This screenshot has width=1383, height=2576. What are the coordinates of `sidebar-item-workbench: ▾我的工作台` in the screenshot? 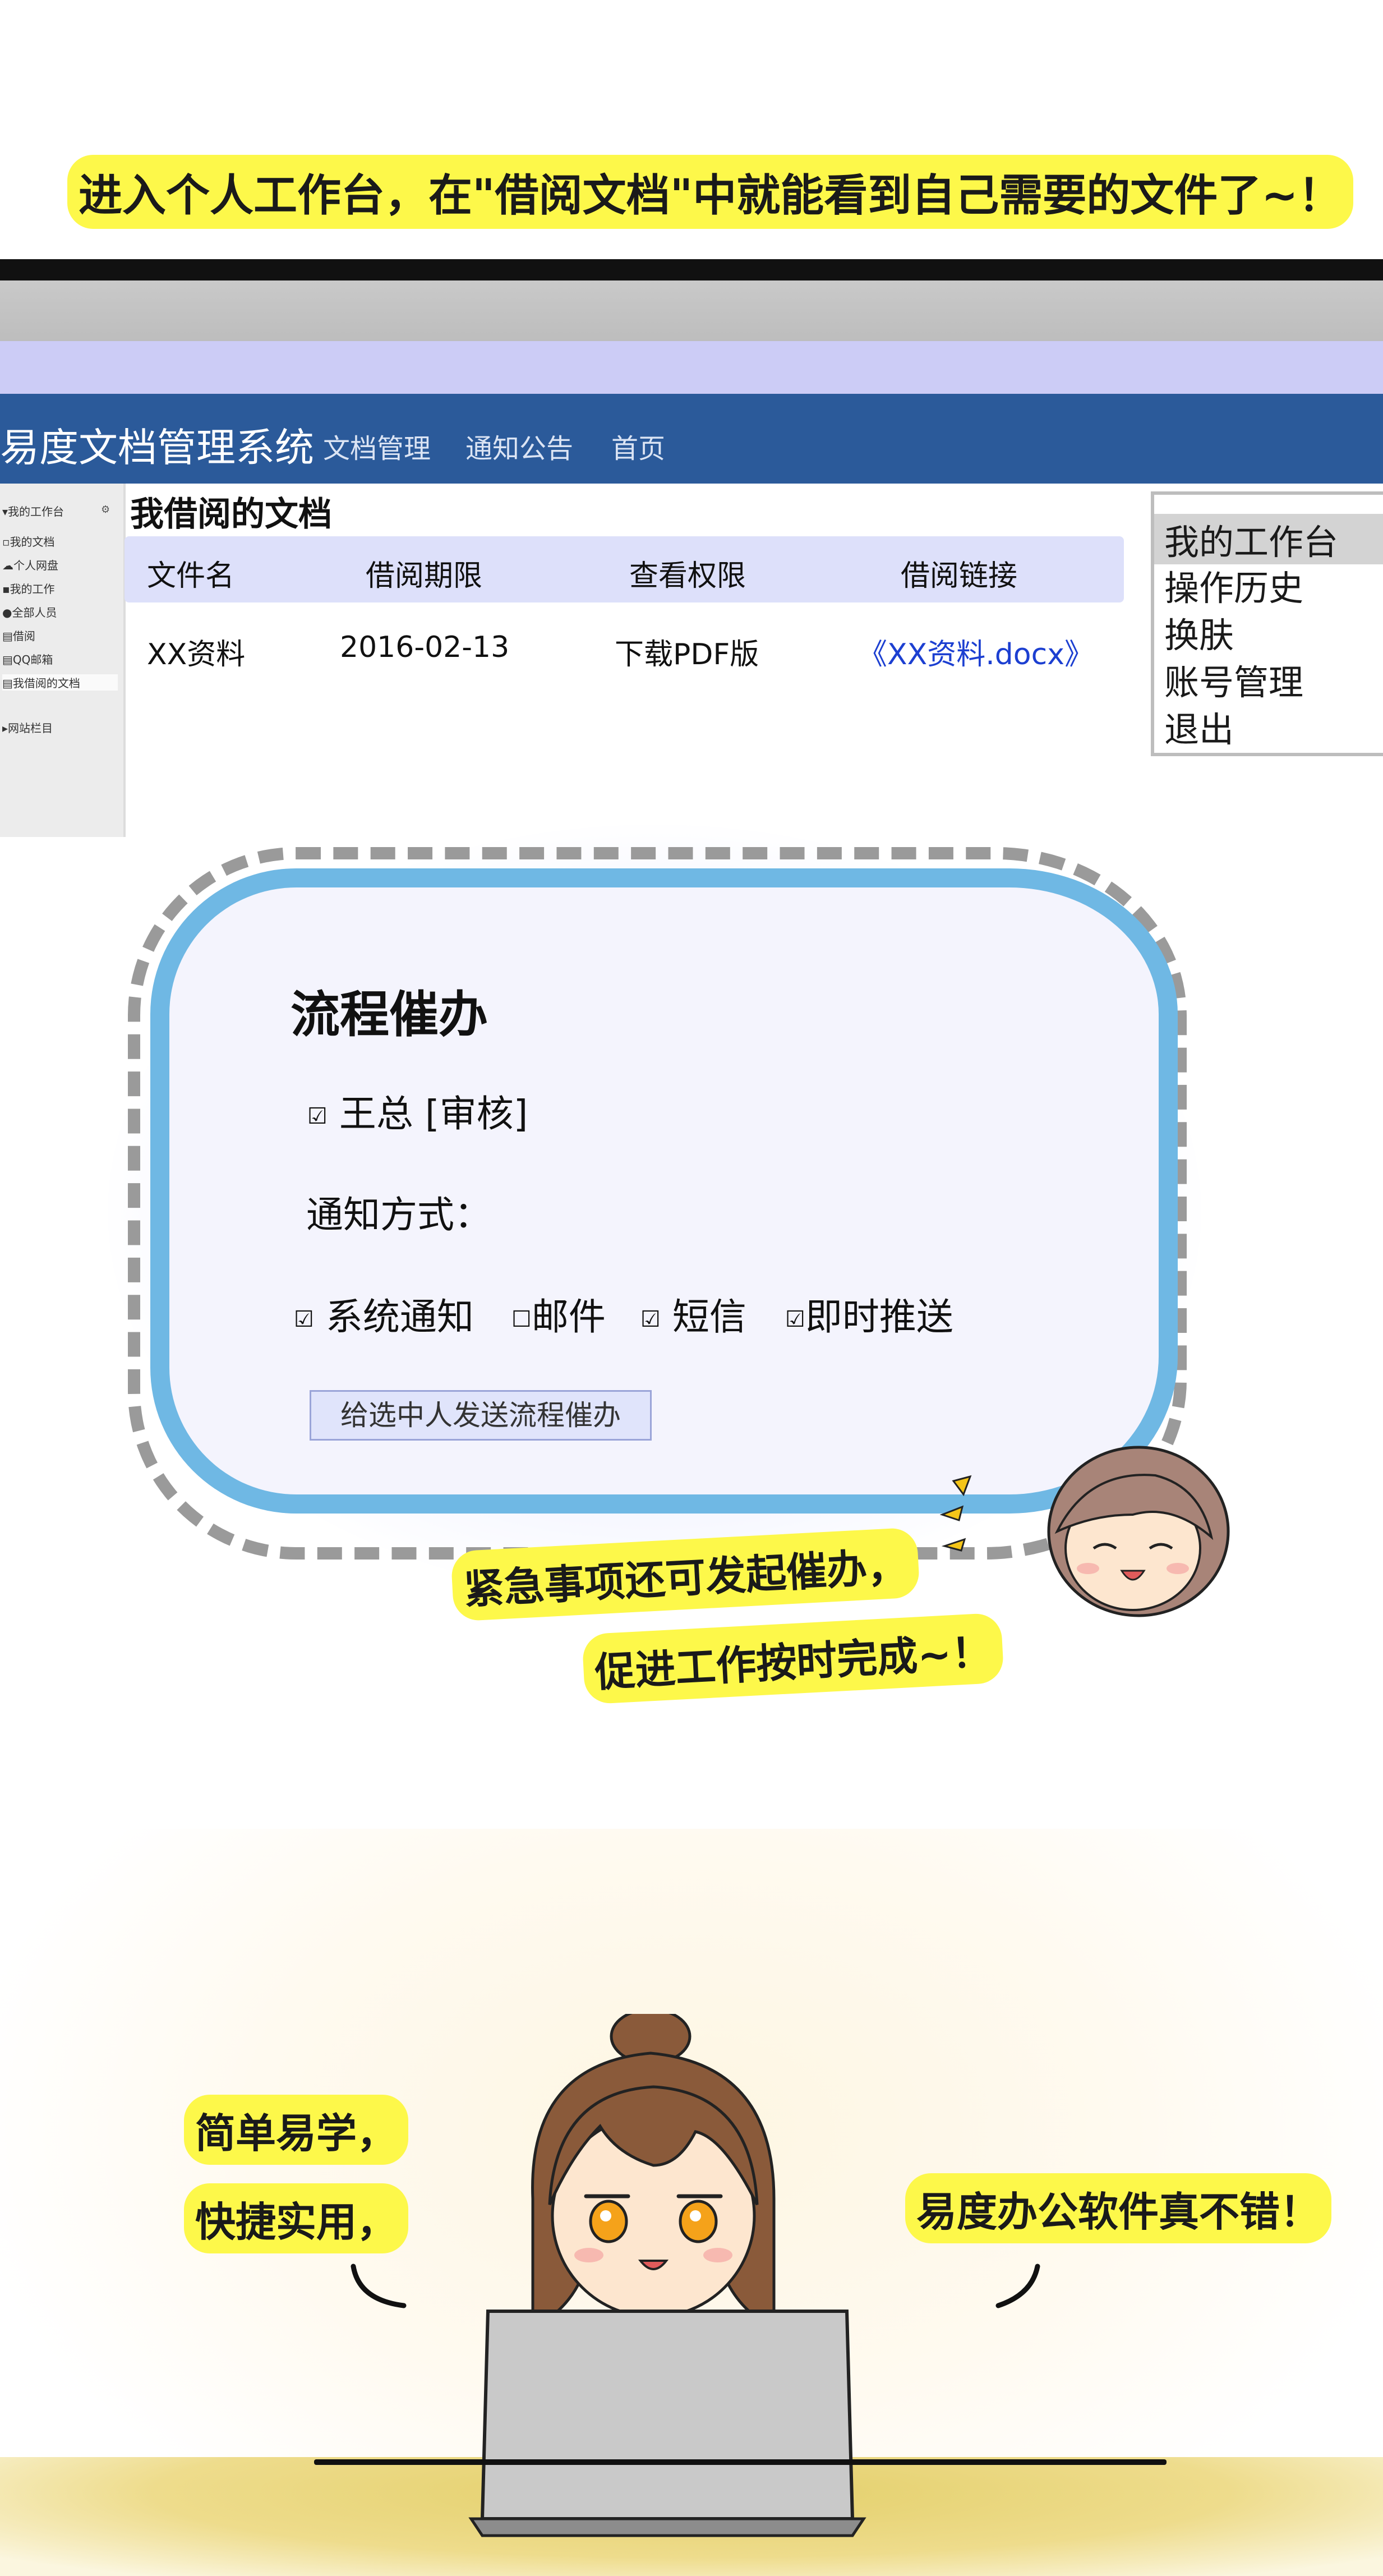 It's located at (33, 511).